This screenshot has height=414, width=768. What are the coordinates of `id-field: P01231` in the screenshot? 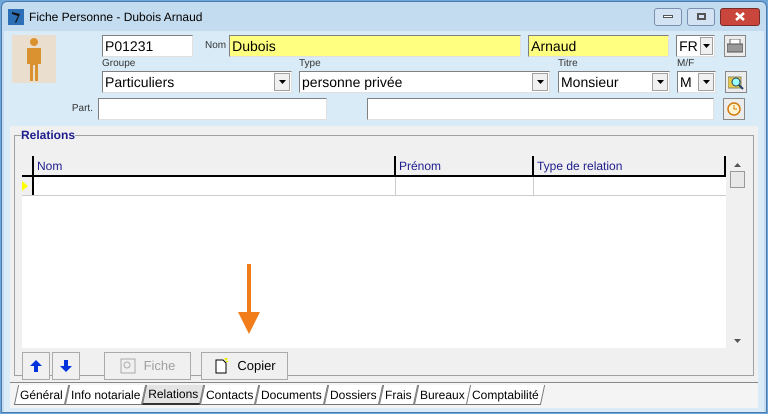 It's located at (147, 46).